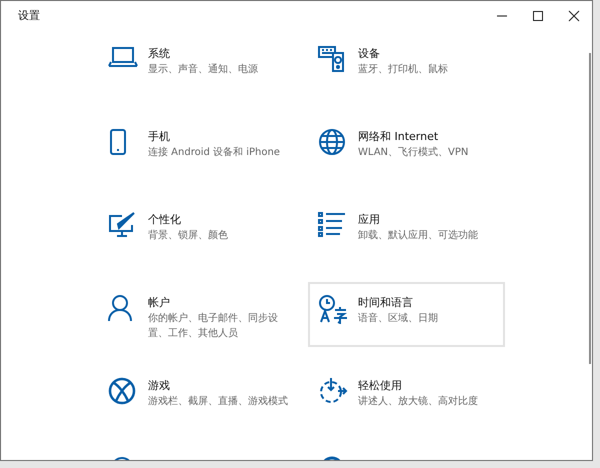 This screenshot has width=600, height=468. I want to click on settings-tile: 系统 显示、声音、通知、电源, so click(196, 65).